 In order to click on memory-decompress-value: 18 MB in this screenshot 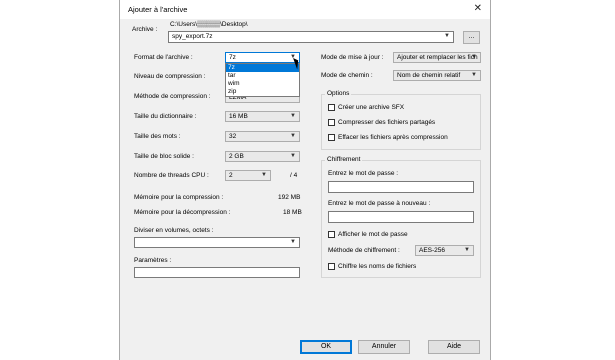, I will do `click(292, 212)`.